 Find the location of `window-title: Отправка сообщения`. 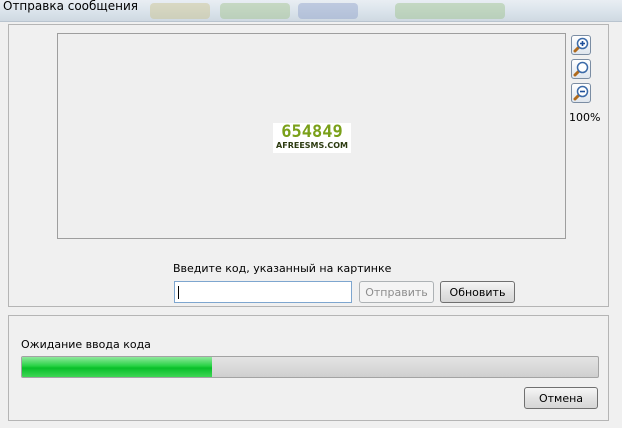

window-title: Отправка сообщения is located at coordinates (70, 6).